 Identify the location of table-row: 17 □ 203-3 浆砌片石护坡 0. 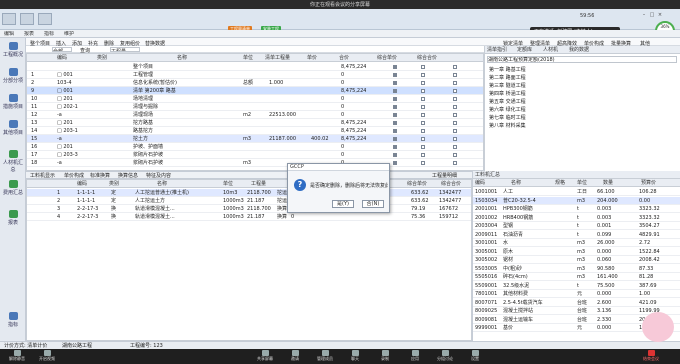
(255, 155).